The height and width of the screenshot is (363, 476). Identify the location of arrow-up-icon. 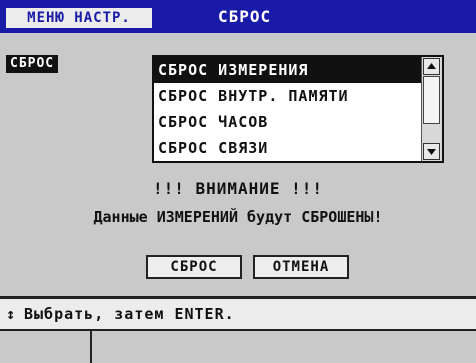
(431, 66).